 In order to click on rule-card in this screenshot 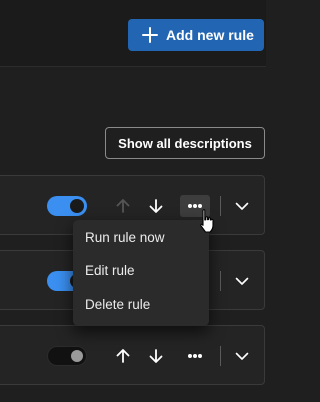, I will do `click(132, 355)`.